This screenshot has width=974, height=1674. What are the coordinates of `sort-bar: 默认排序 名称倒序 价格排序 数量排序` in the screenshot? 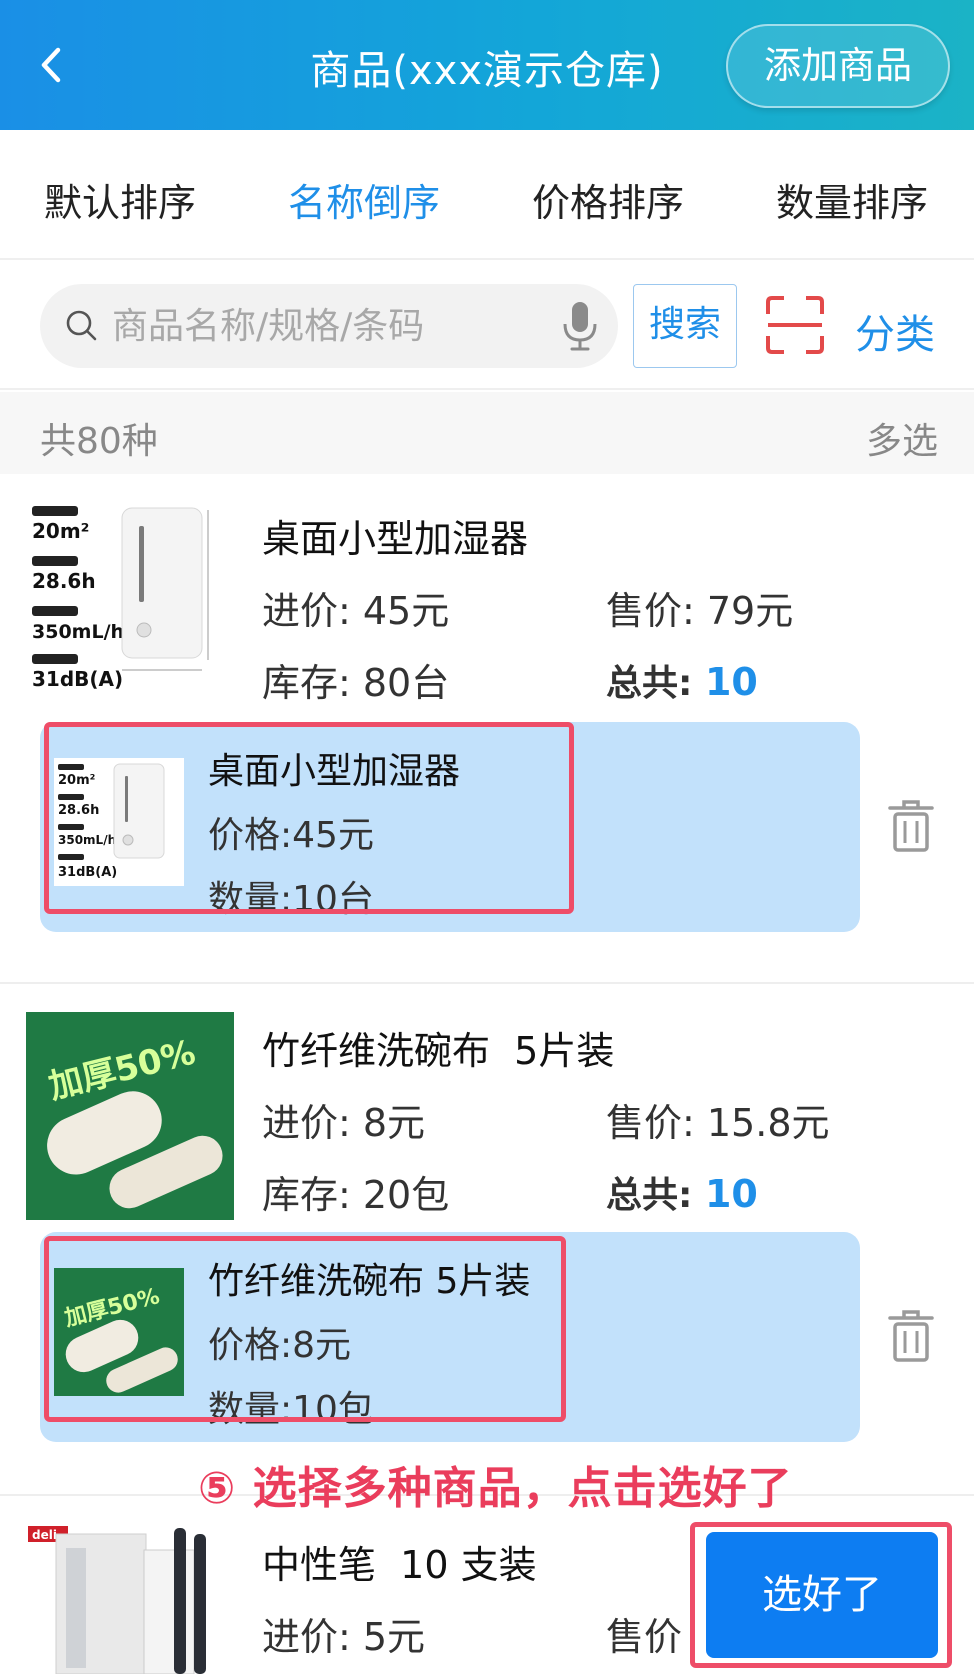 It's located at (487, 195).